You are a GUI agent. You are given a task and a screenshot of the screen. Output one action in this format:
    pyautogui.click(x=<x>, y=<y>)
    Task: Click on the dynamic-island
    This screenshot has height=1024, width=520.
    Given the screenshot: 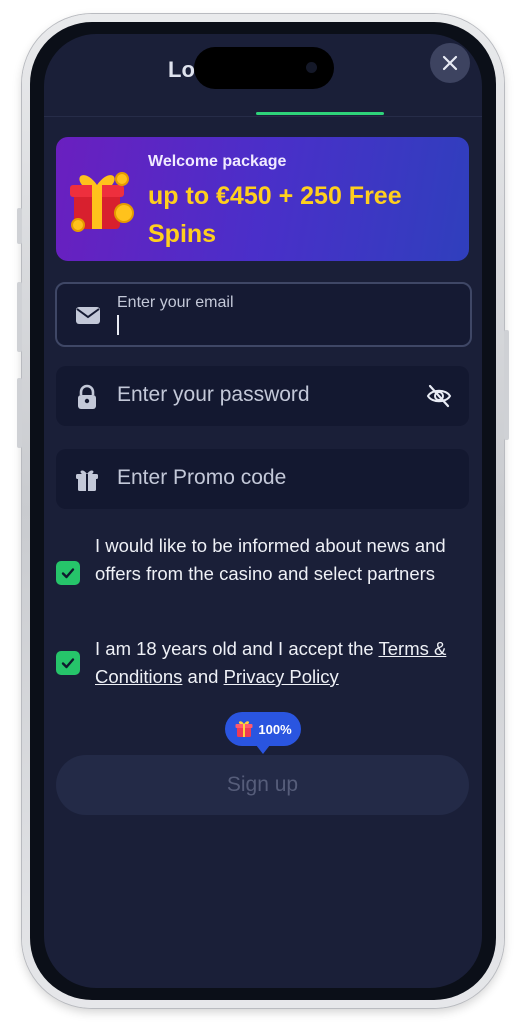 What is the action you would take?
    pyautogui.click(x=264, y=68)
    